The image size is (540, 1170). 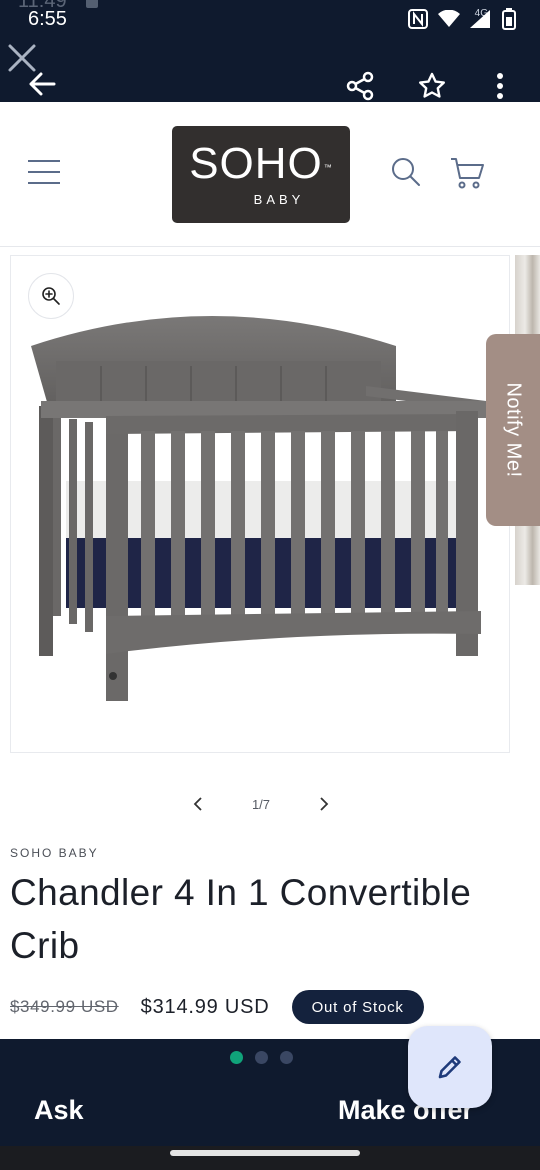 What do you see at coordinates (205, 1006) in the screenshot?
I see `sale-price: $314.99 USD` at bounding box center [205, 1006].